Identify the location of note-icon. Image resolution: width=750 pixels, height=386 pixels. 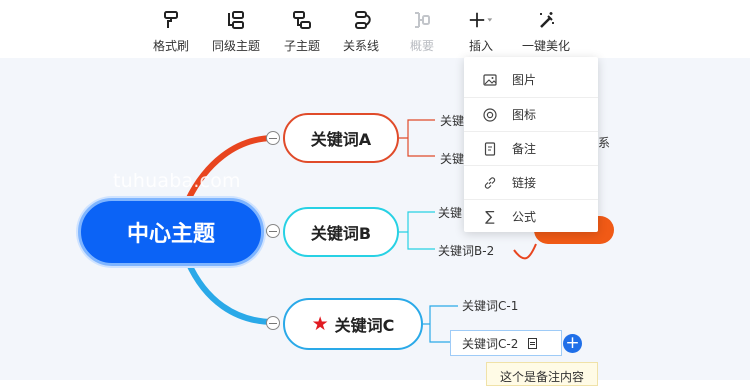
(533, 343).